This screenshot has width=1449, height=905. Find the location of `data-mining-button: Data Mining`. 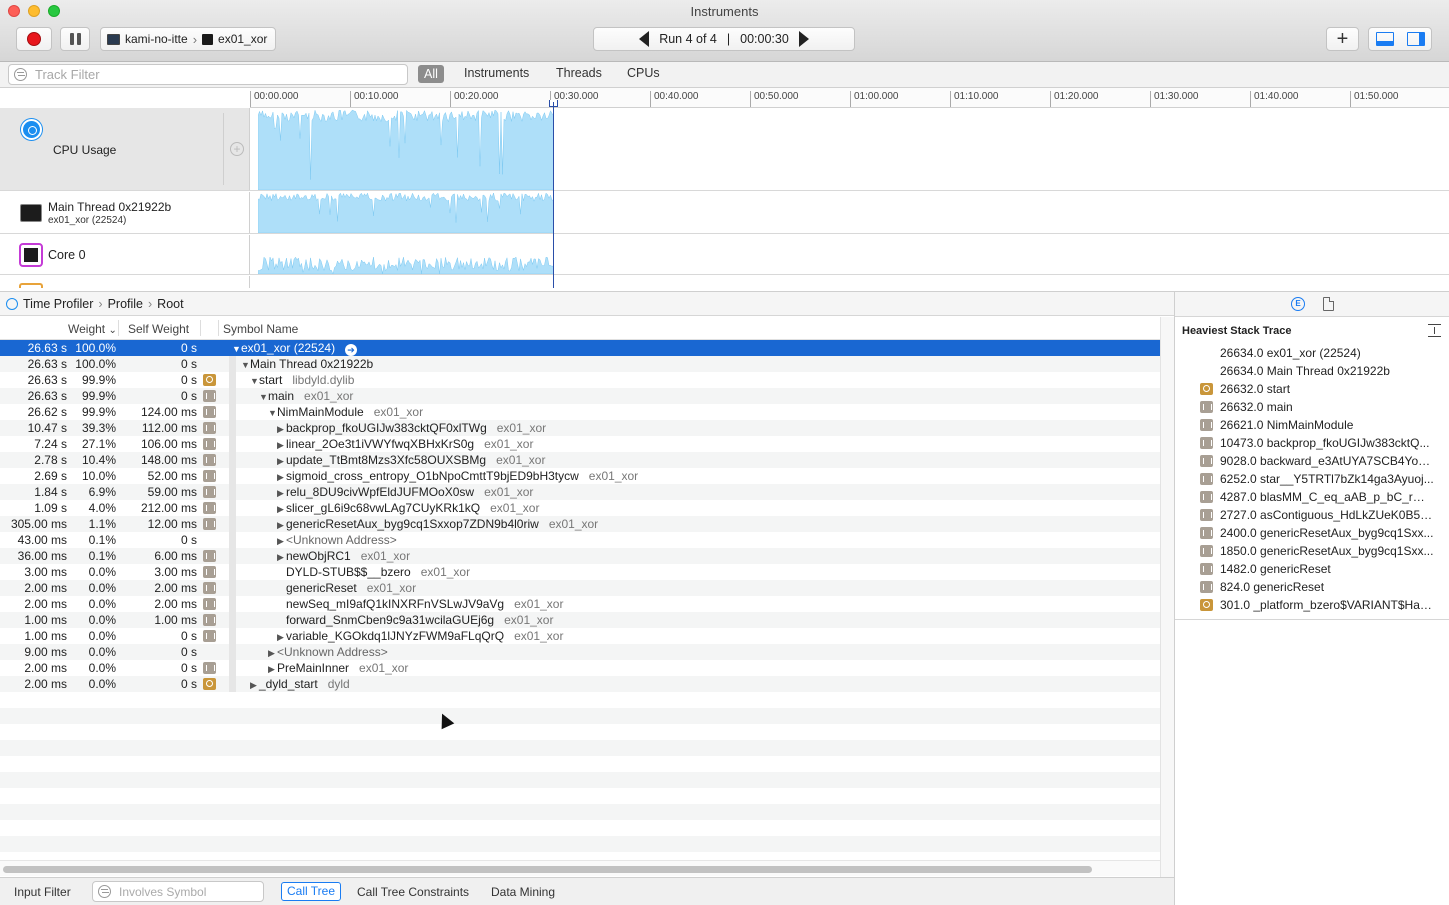

data-mining-button: Data Mining is located at coordinates (523, 892).